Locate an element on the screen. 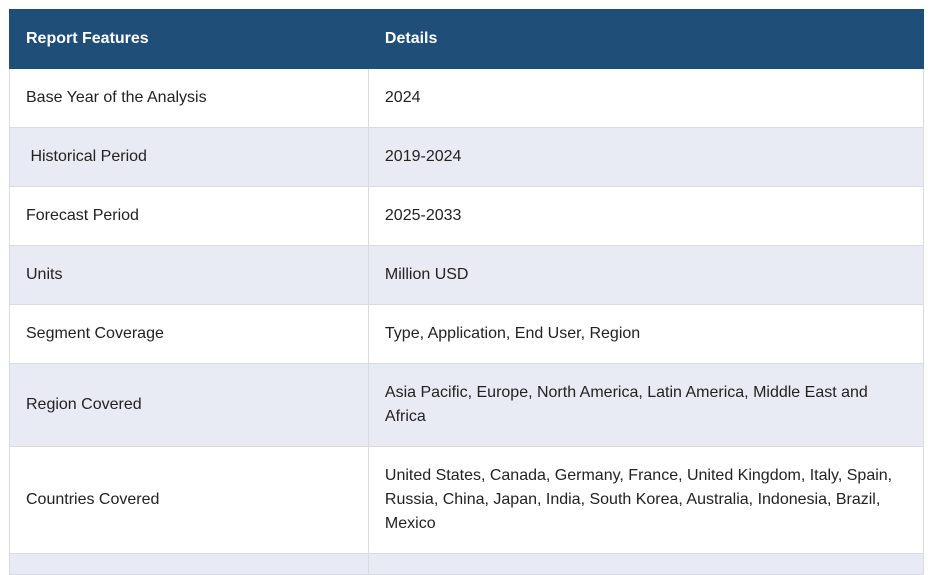 The image size is (933, 575). table-row: Base Year of the Analysis 2024 is located at coordinates (467, 98).